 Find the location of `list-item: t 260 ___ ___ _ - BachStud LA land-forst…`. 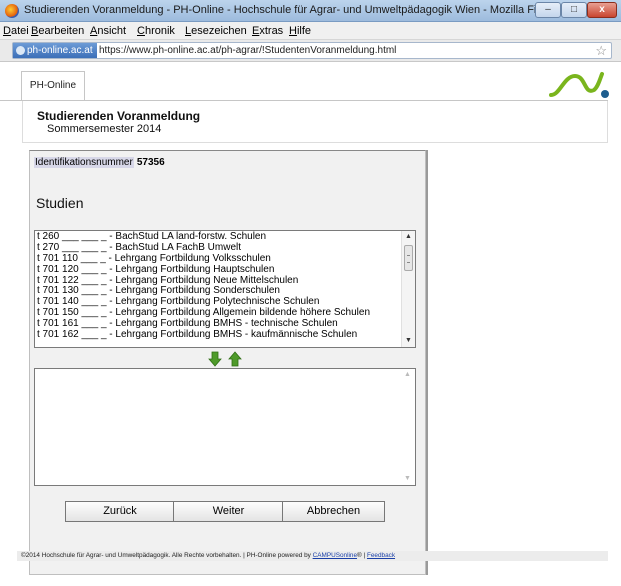

list-item: t 260 ___ ___ _ - BachStud LA land-forst… is located at coordinates (219, 236).